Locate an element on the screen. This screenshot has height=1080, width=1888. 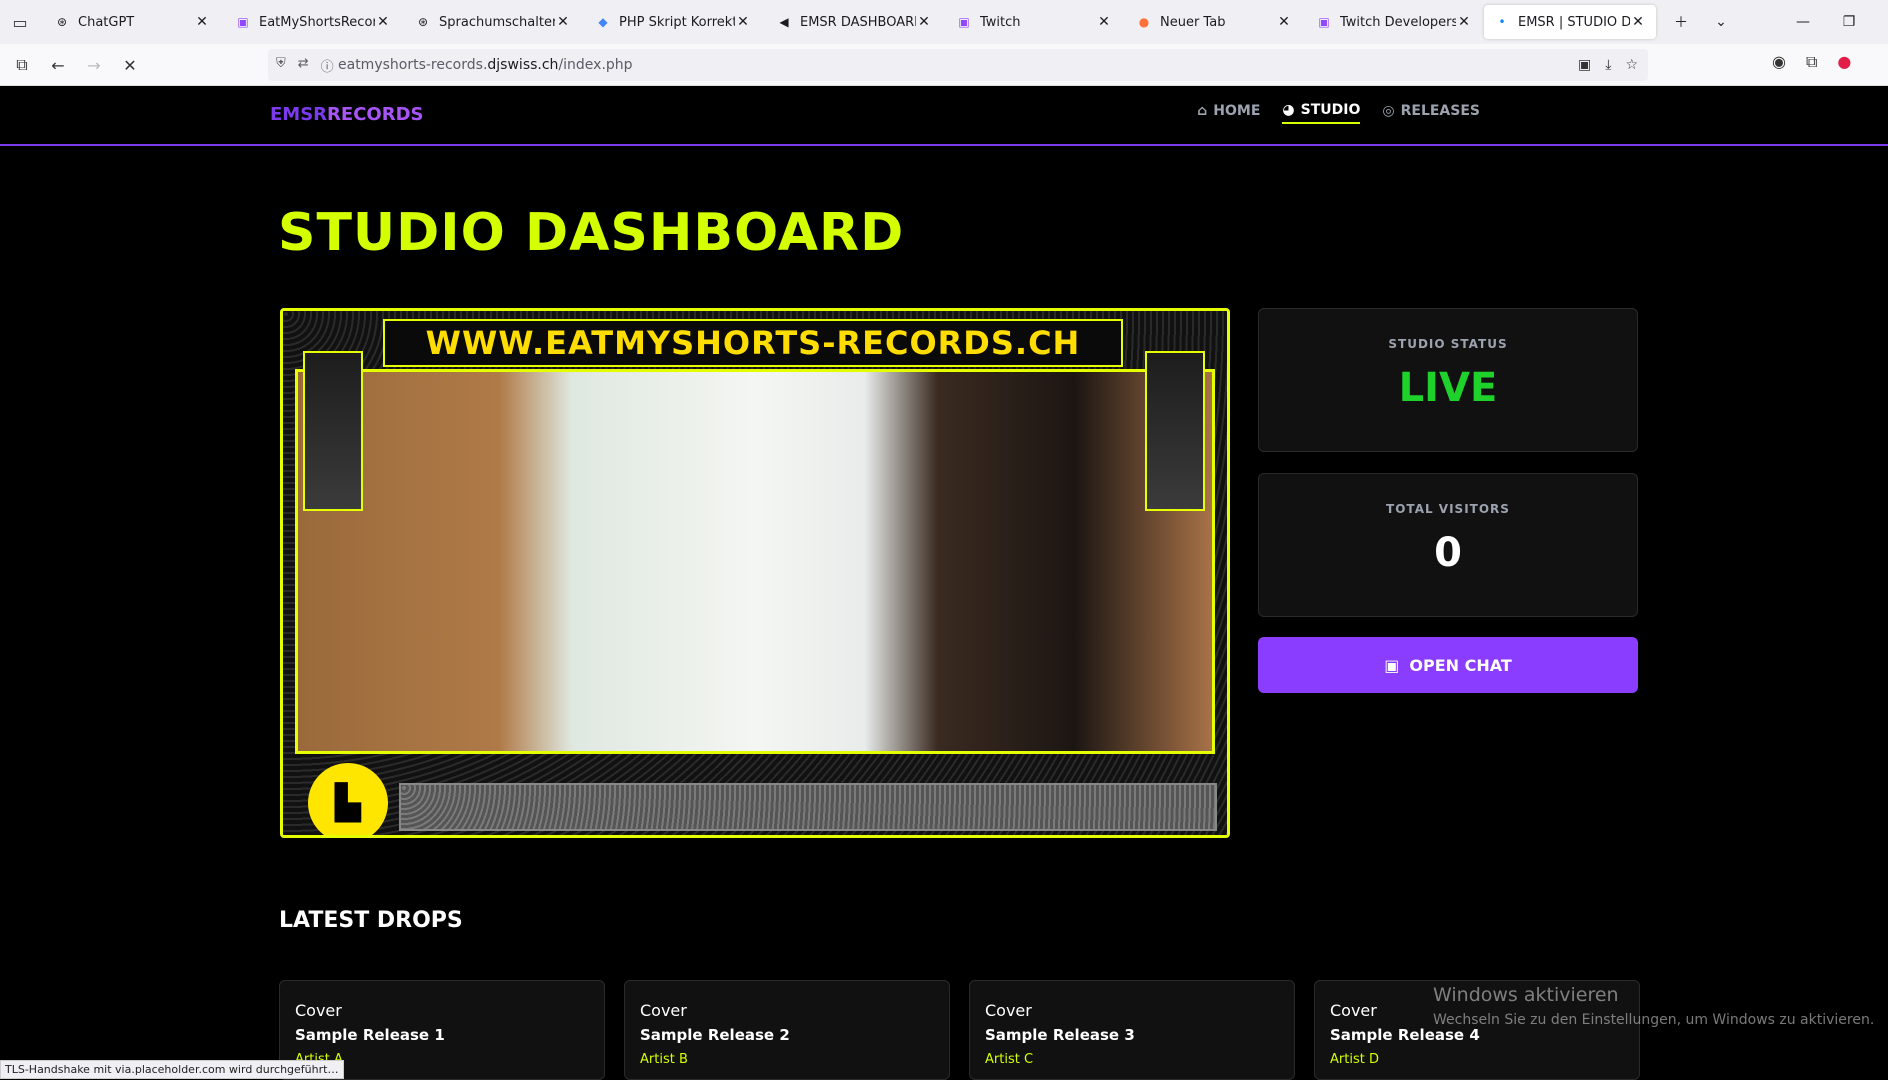
site-header: EMSRRECORDS ⌂ HOME ◕ STUDIO ◎ RELEASES is located at coordinates (944, 116).